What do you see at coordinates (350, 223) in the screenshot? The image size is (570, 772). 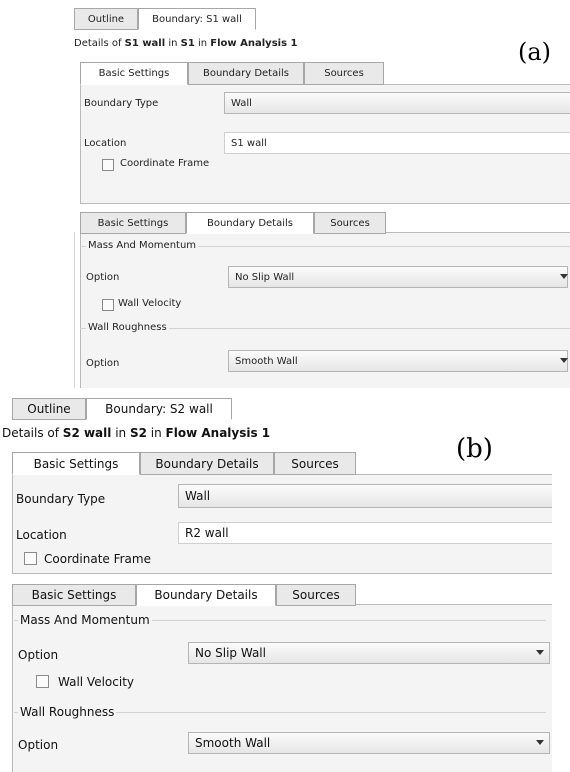 I see `tab-sources-2: Sources` at bounding box center [350, 223].